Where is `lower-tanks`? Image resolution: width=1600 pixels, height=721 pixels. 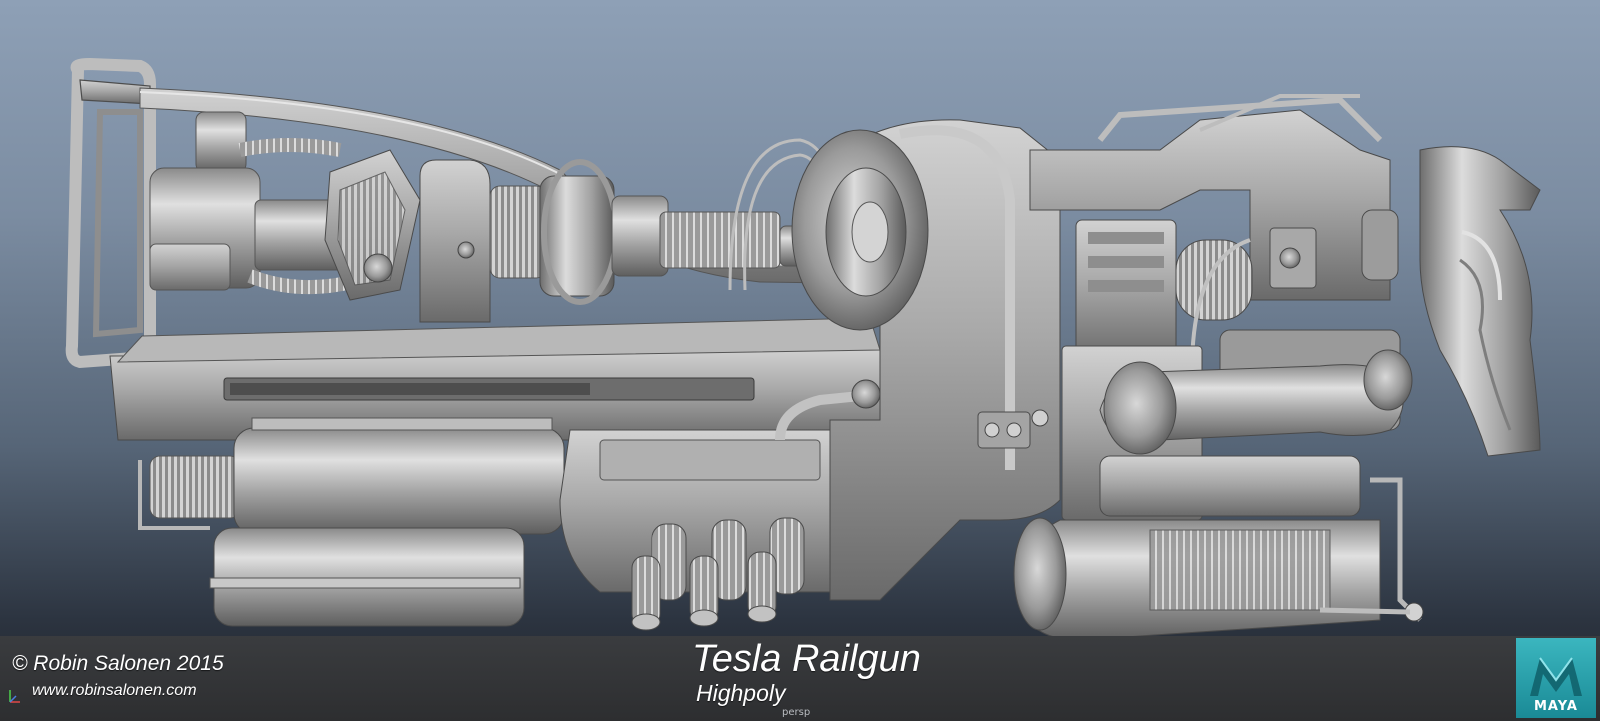 lower-tanks is located at coordinates (351, 522).